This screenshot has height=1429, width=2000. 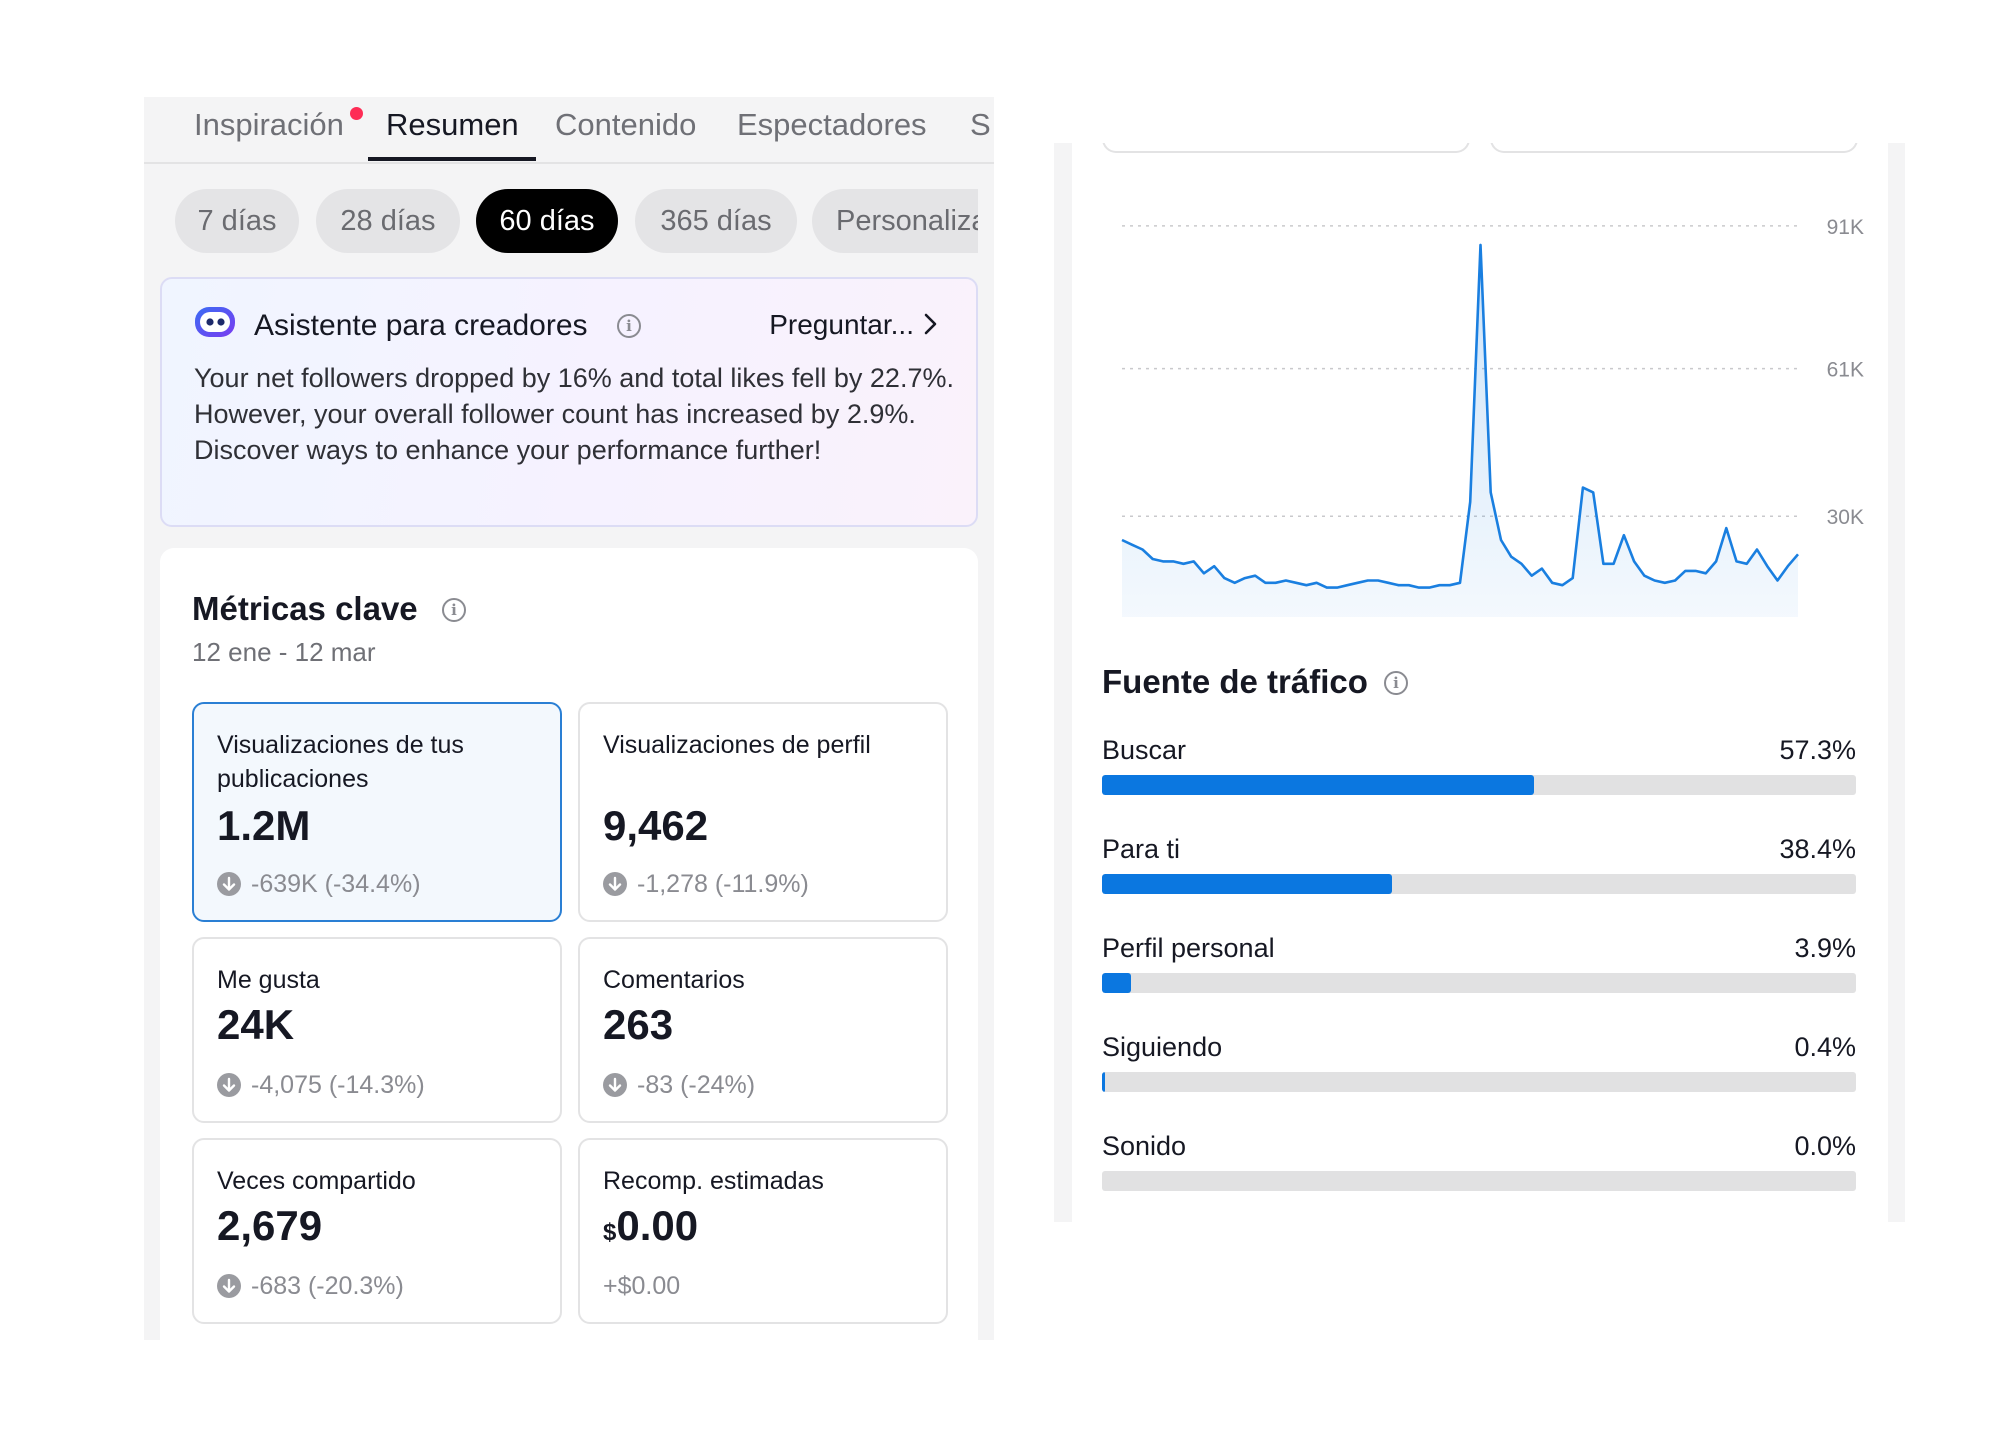 I want to click on assistant-logo-icon, so click(x=215, y=322).